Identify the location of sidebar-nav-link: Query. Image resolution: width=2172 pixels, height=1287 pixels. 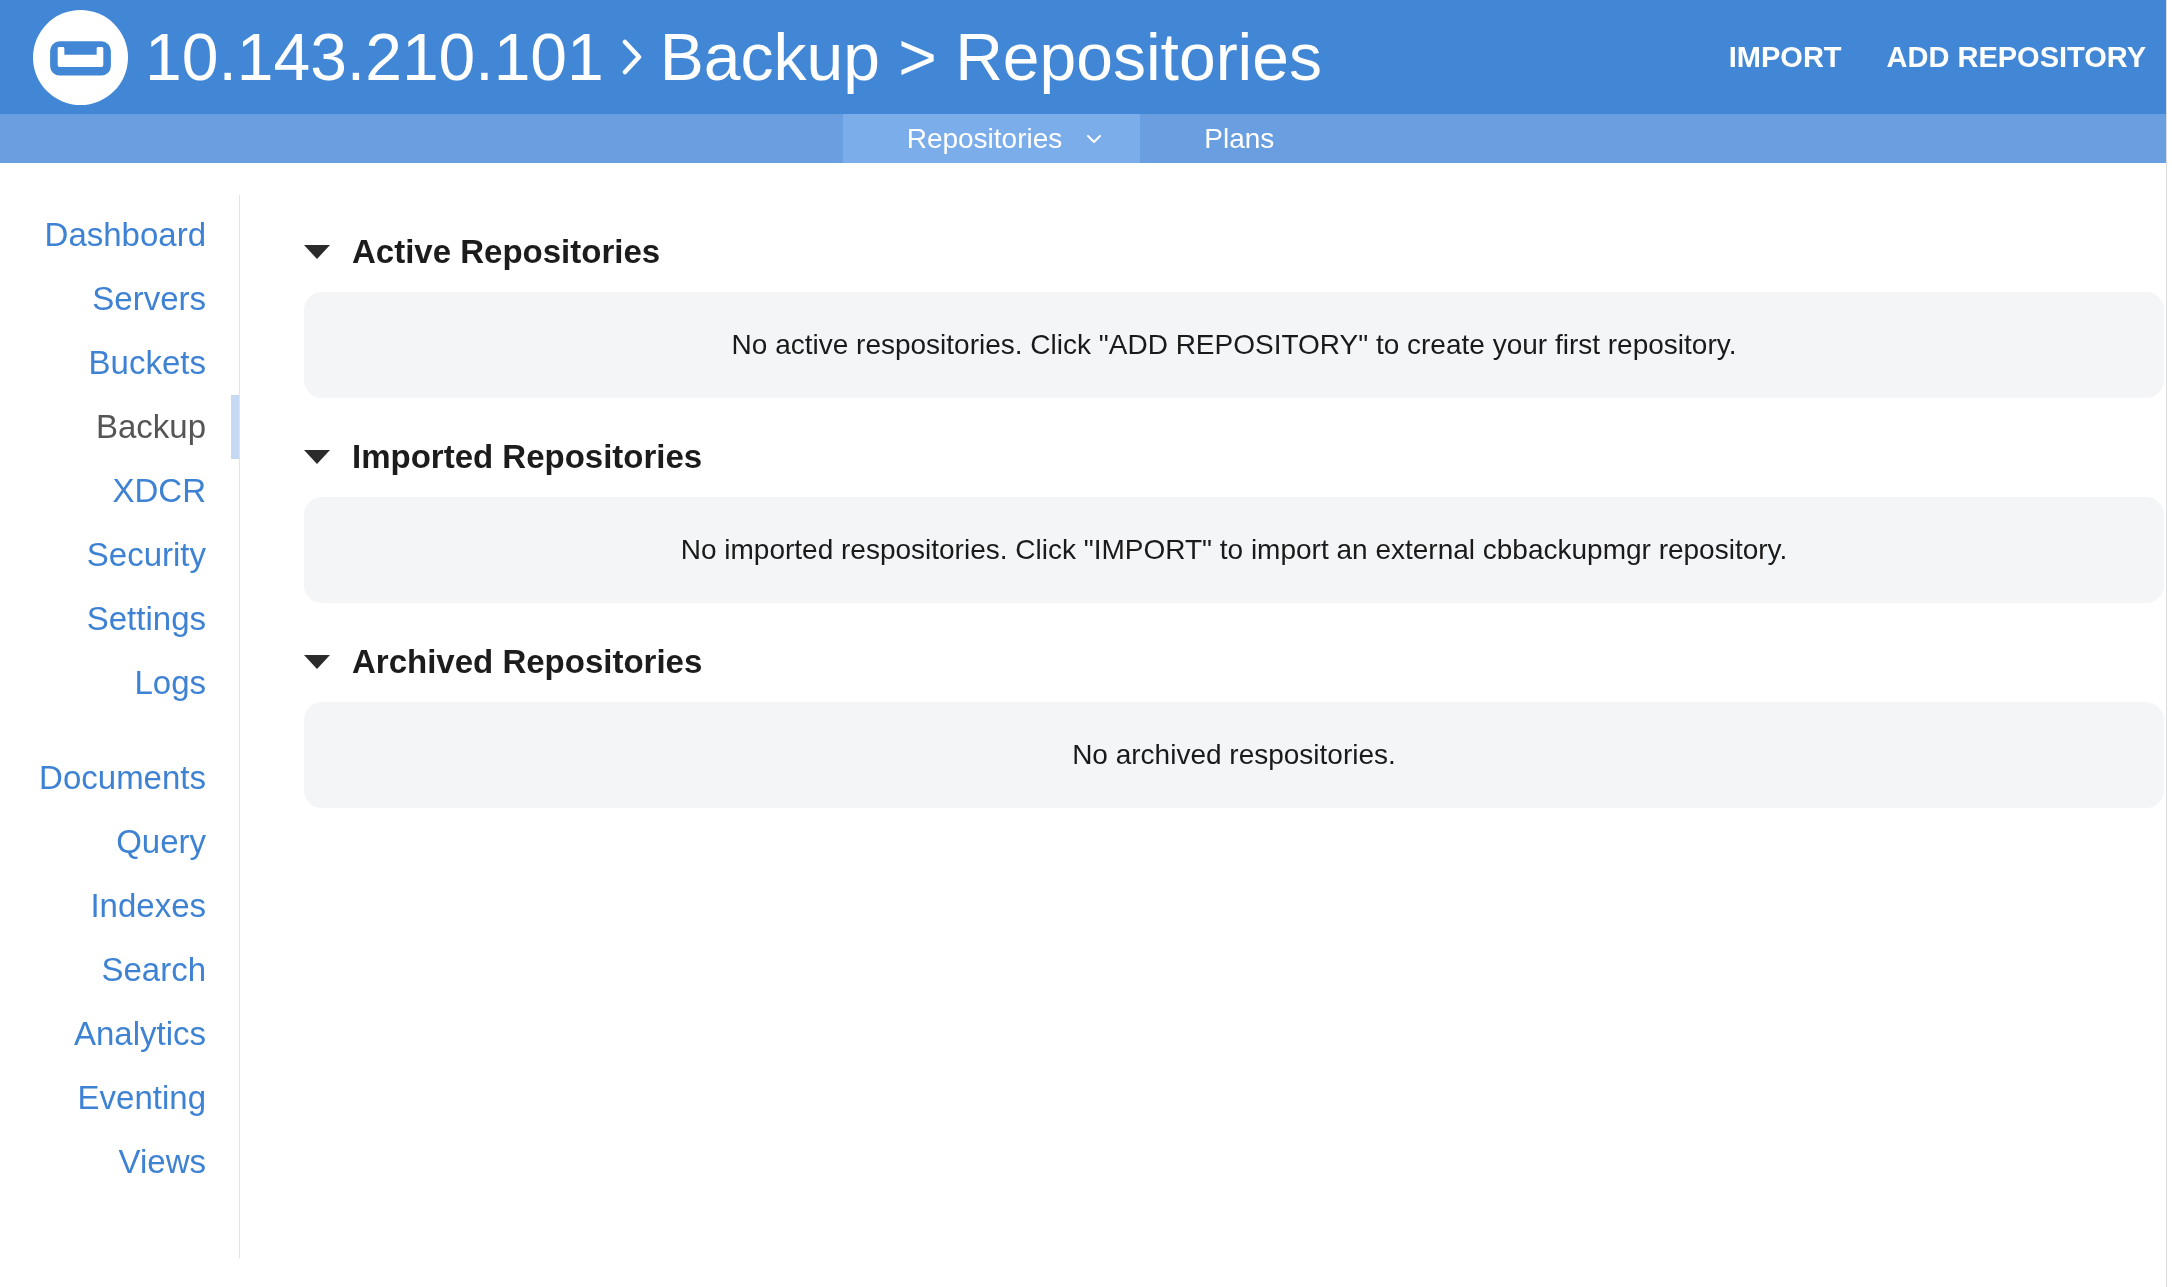
(119, 842).